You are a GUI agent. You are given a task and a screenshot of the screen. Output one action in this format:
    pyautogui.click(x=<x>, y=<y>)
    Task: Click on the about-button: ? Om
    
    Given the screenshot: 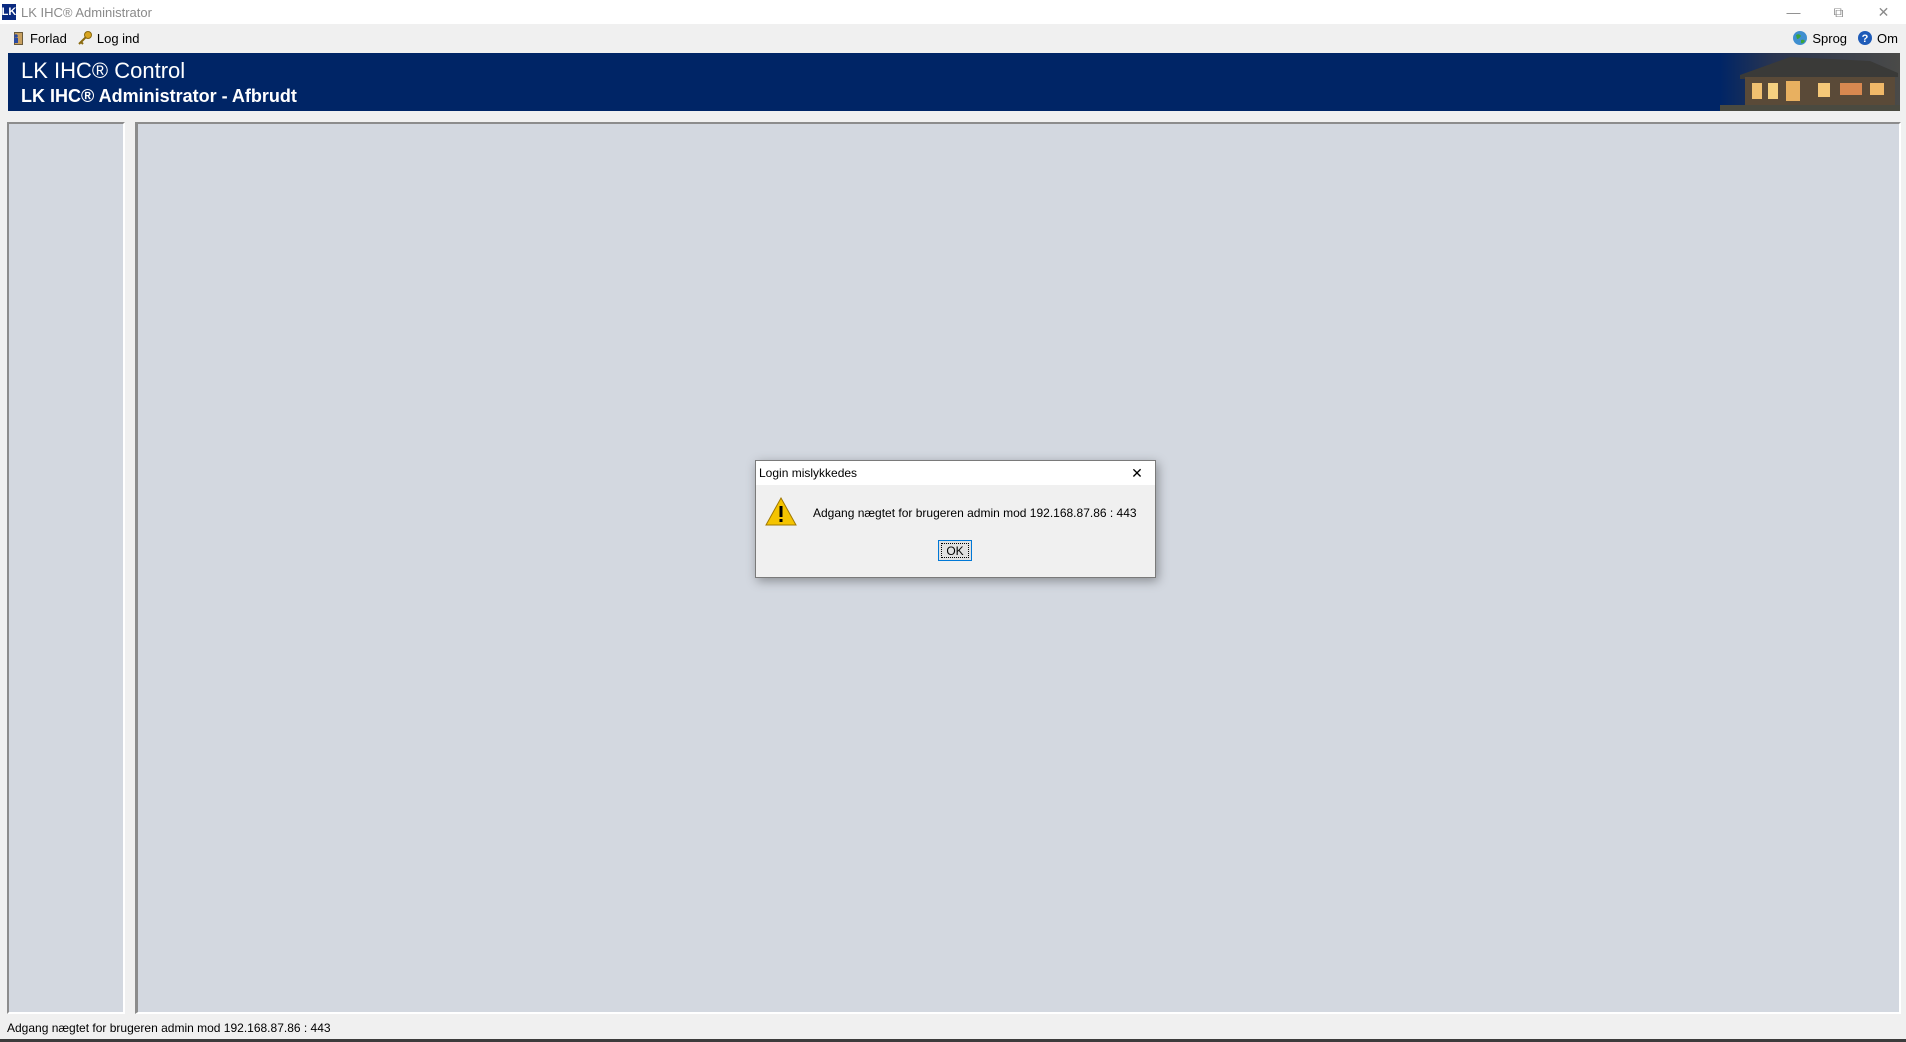 What is the action you would take?
    pyautogui.click(x=1877, y=38)
    